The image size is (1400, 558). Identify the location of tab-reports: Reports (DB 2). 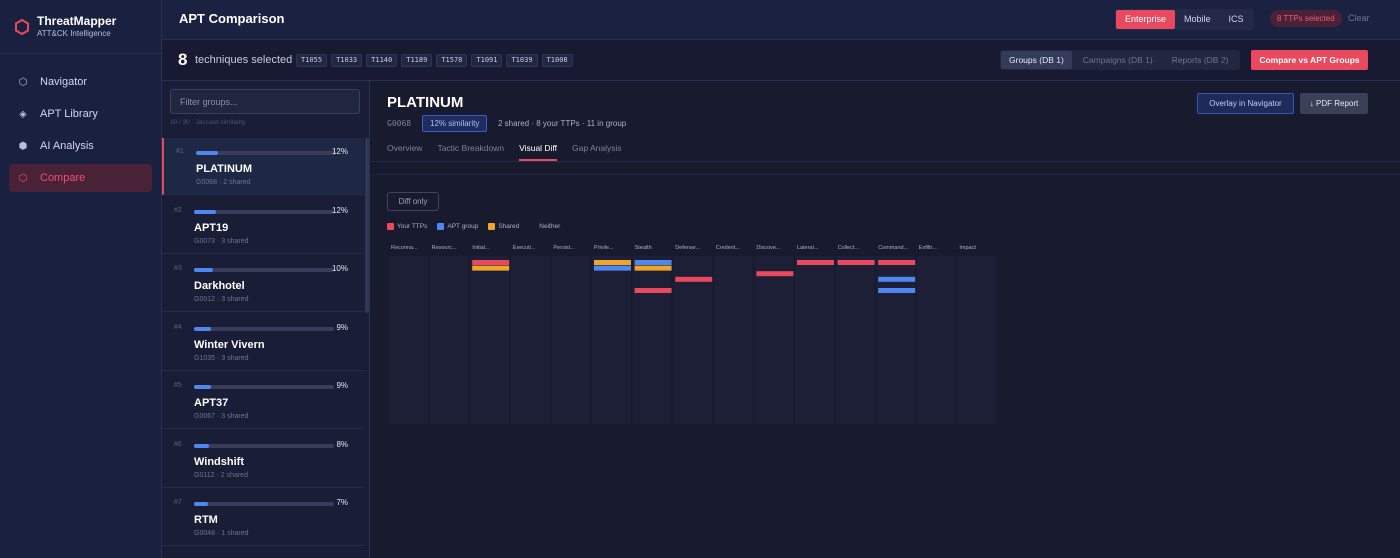
(1200, 60).